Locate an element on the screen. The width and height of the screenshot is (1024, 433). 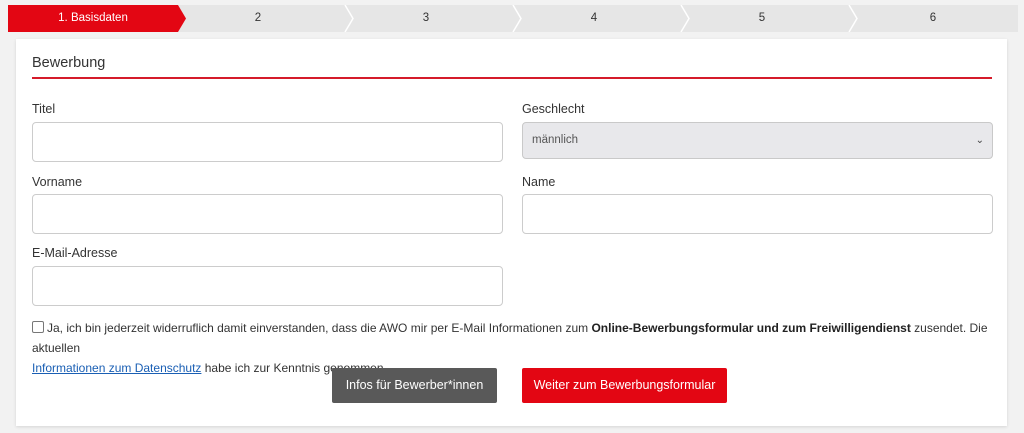
titel-input is located at coordinates (267, 142).